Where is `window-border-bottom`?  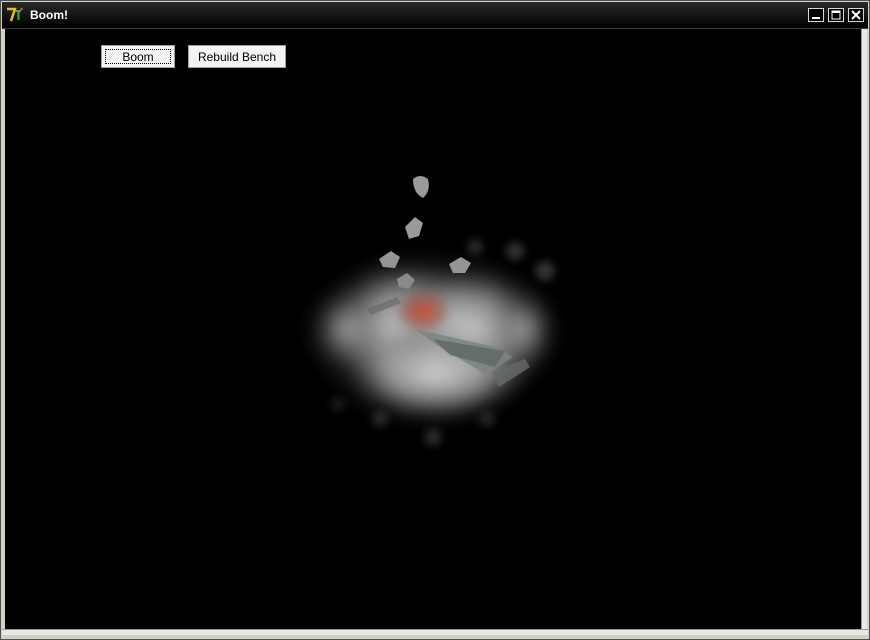
window-border-bottom is located at coordinates (435, 632).